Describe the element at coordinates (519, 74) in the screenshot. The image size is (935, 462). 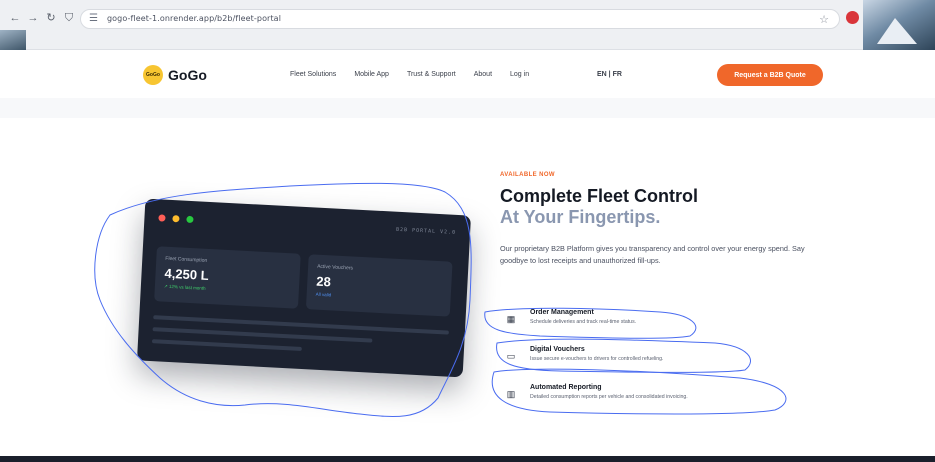
I see `nav-link-login: Log in` at that location.